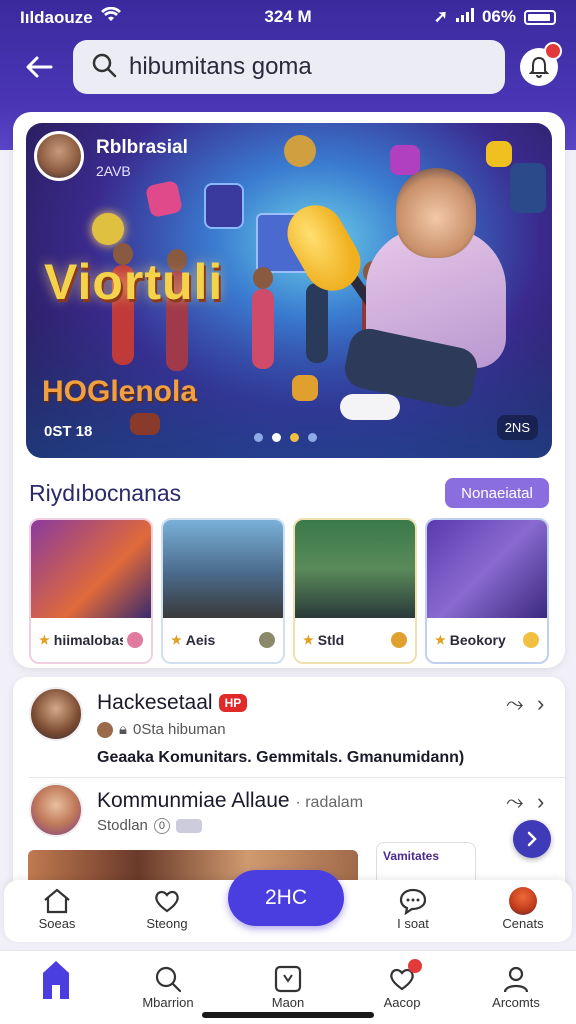  What do you see at coordinates (161, 825) in the screenshot?
I see `info-icon: 0` at bounding box center [161, 825].